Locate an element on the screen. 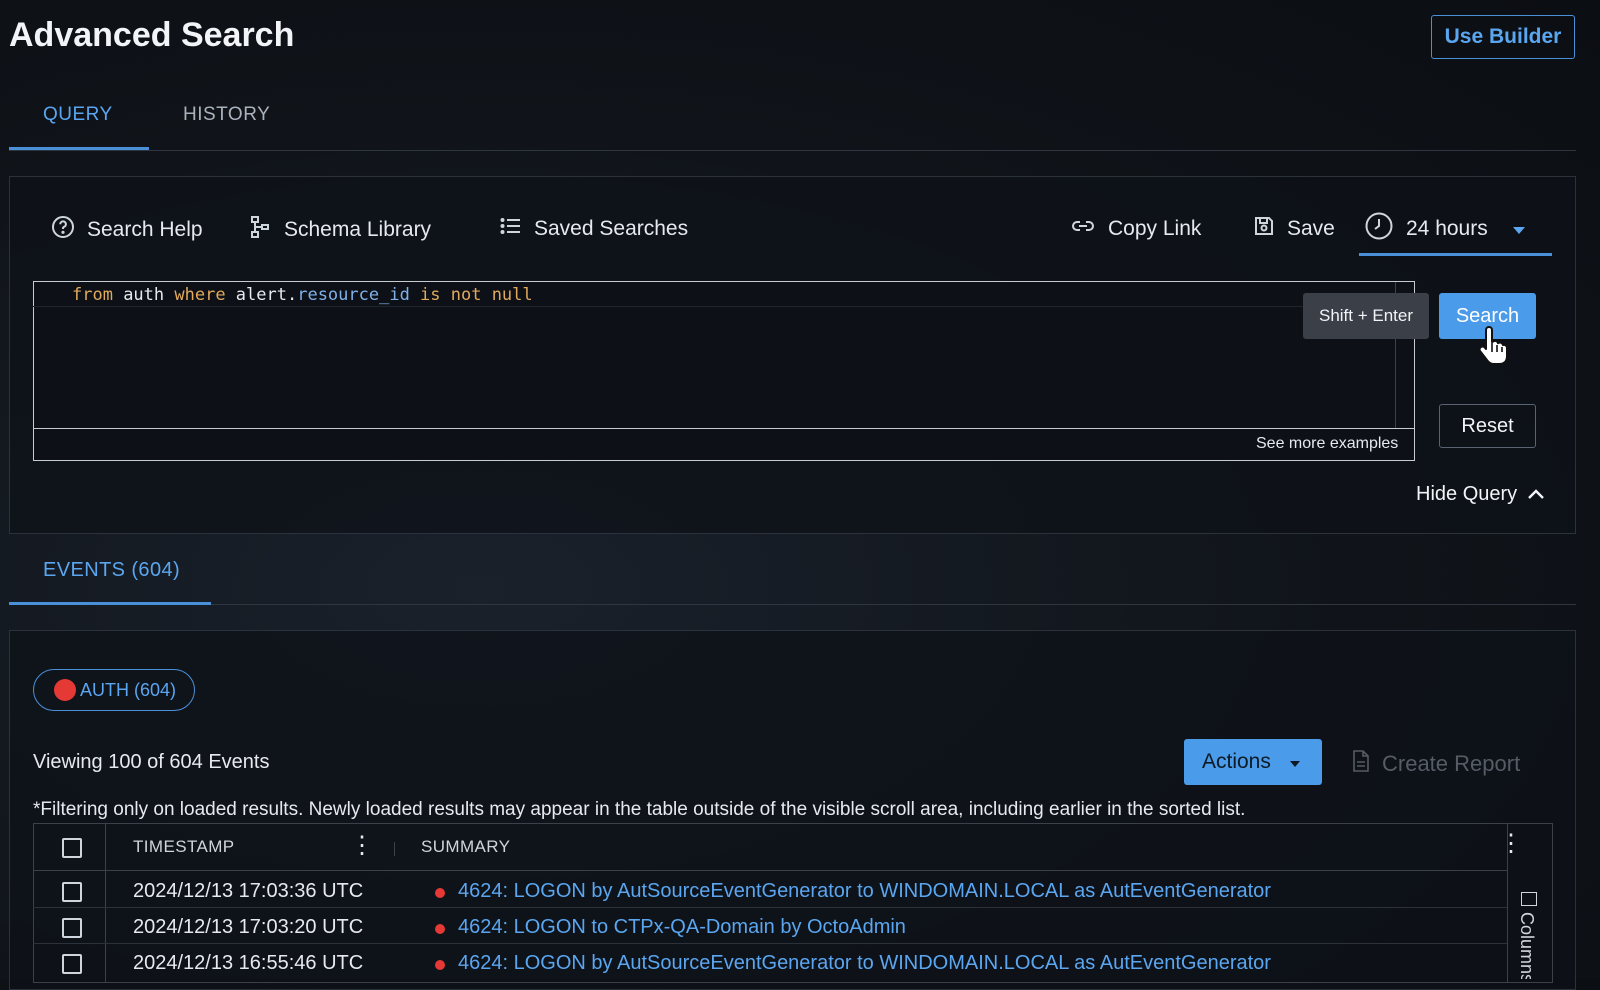 The image size is (1600, 990). column-divider is located at coordinates (105, 903).